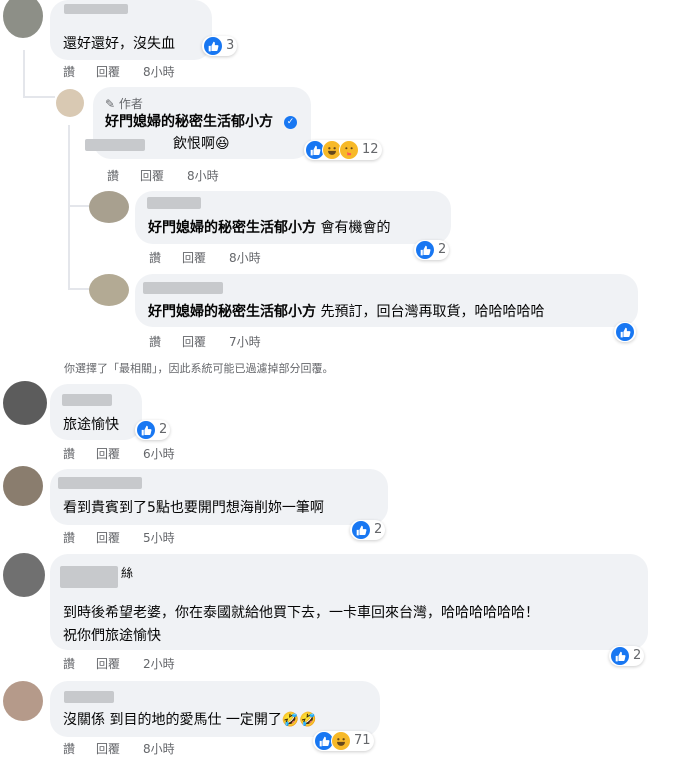 This screenshot has height=759, width=675. What do you see at coordinates (362, 740) in the screenshot?
I see `reaction-count: 71` at bounding box center [362, 740].